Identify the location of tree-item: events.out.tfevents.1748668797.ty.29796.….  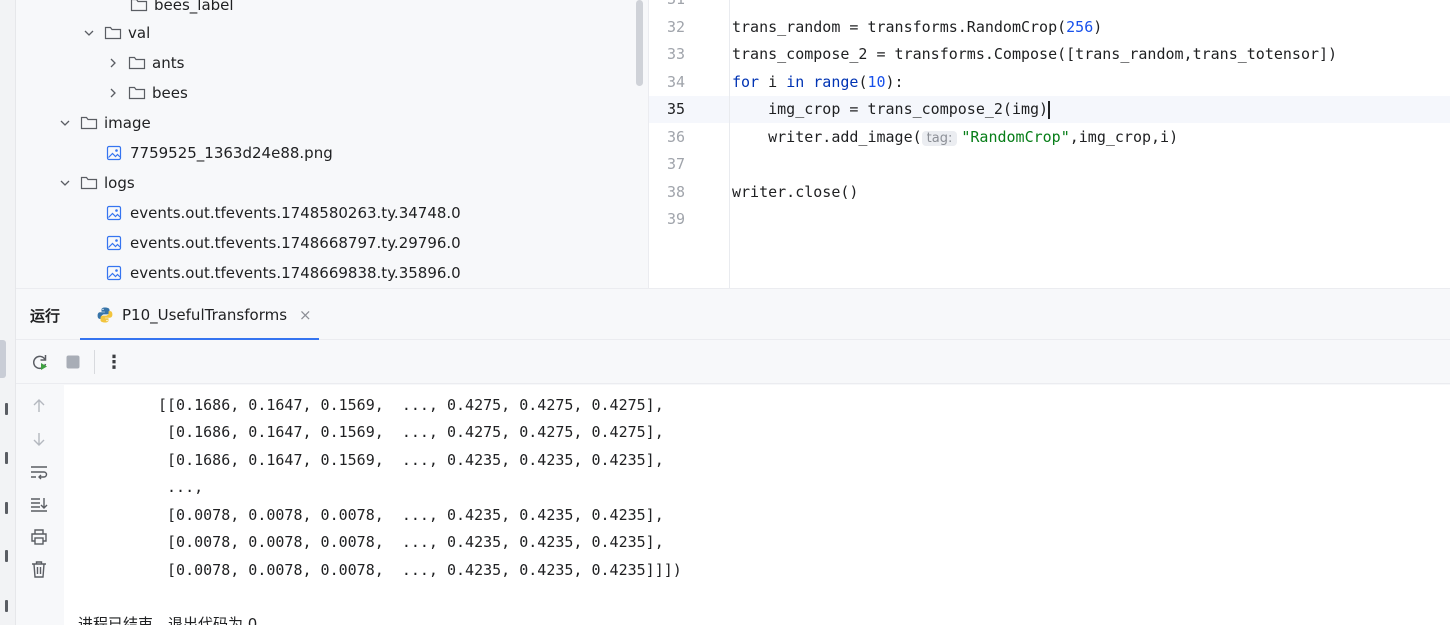
(283, 243).